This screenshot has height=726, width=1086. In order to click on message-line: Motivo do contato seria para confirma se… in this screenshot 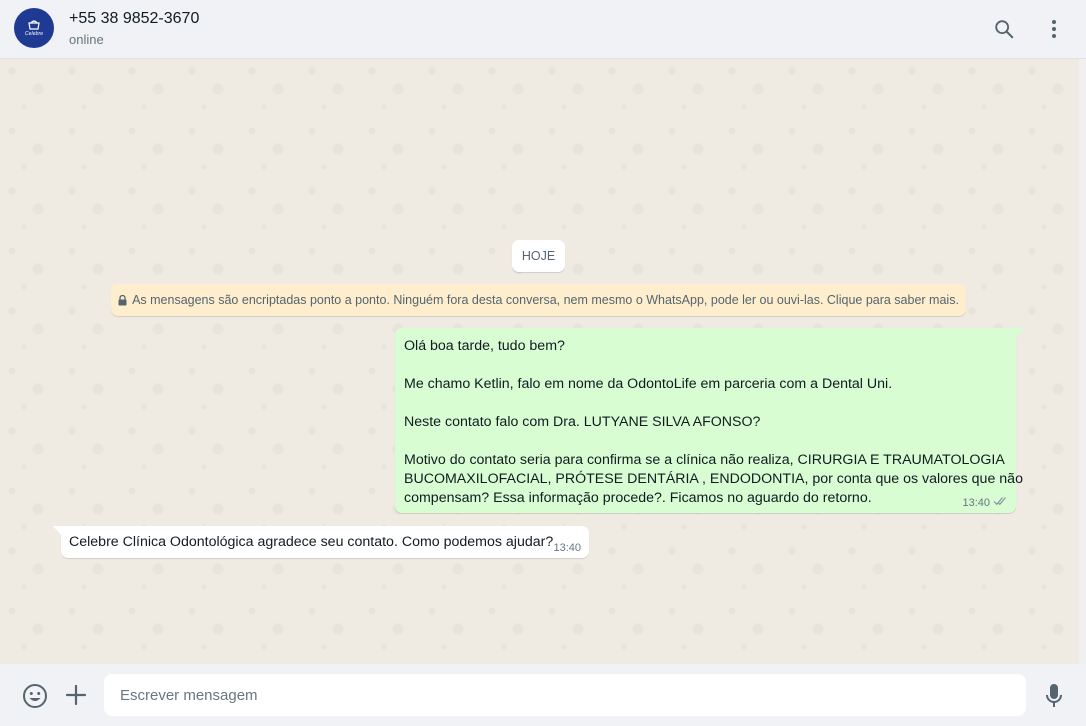, I will do `click(704, 460)`.